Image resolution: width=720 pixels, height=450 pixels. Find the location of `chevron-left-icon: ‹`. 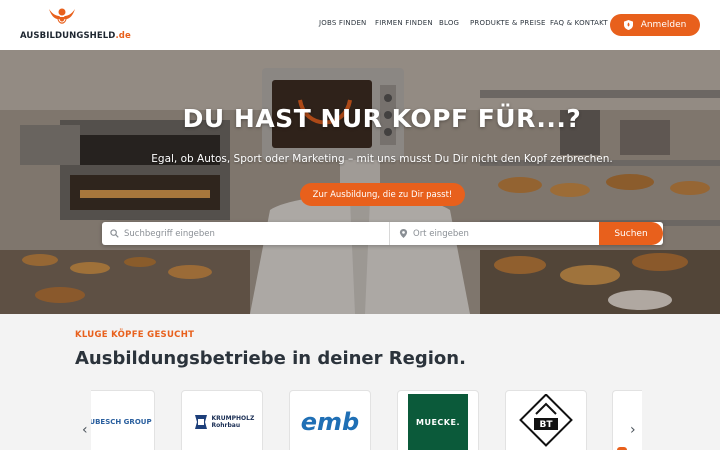

chevron-left-icon: ‹ is located at coordinates (85, 430).